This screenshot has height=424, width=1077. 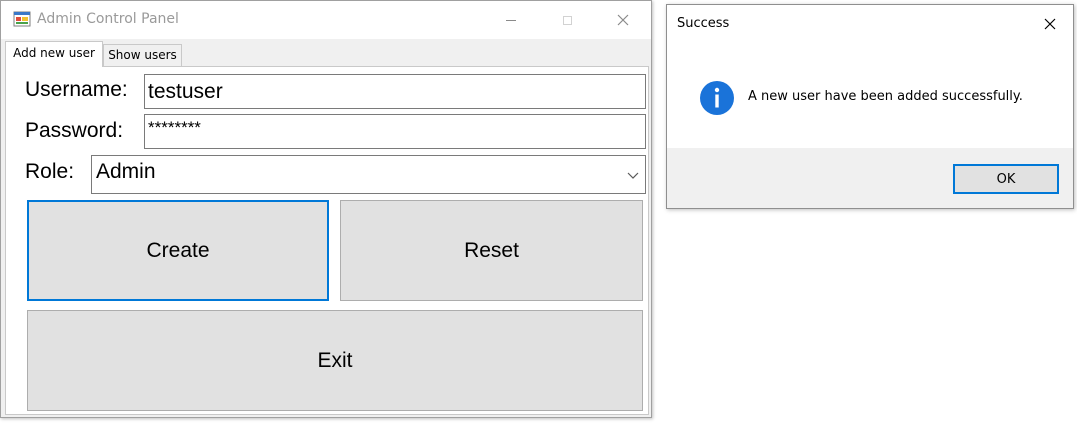 What do you see at coordinates (395, 91) in the screenshot?
I see `username-input: testuser` at bounding box center [395, 91].